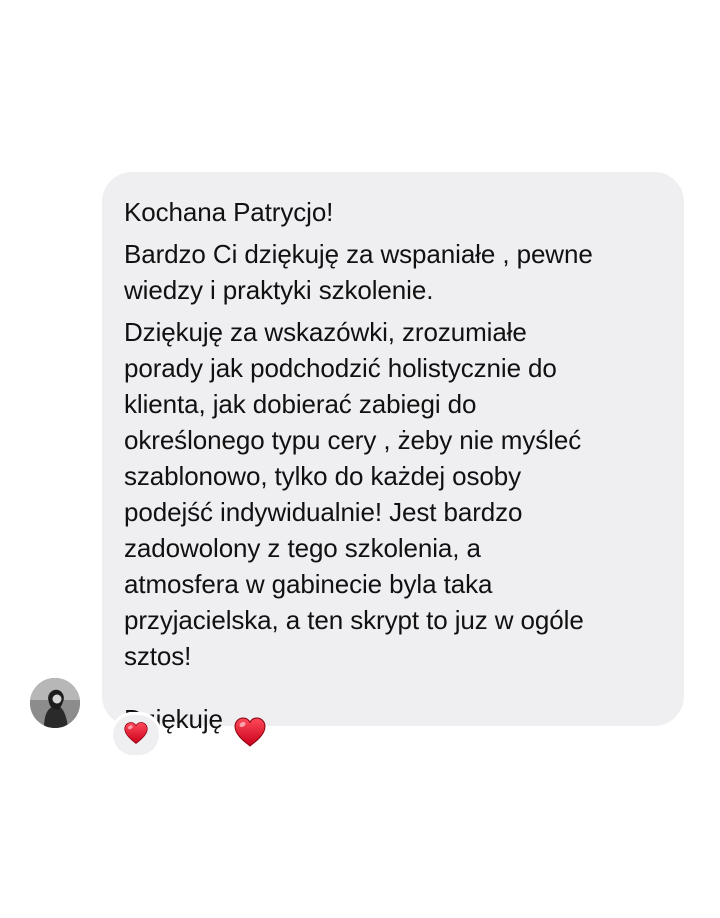 The width and height of the screenshot is (720, 918). I want to click on reaction-badge, so click(136, 735).